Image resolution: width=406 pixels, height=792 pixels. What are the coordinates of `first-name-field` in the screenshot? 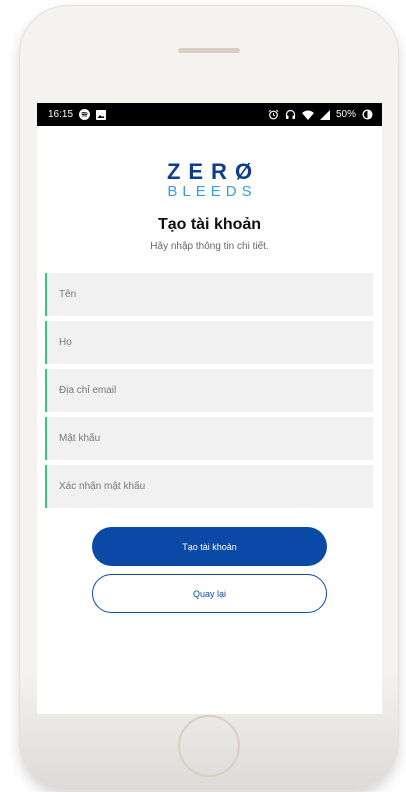 It's located at (209, 294).